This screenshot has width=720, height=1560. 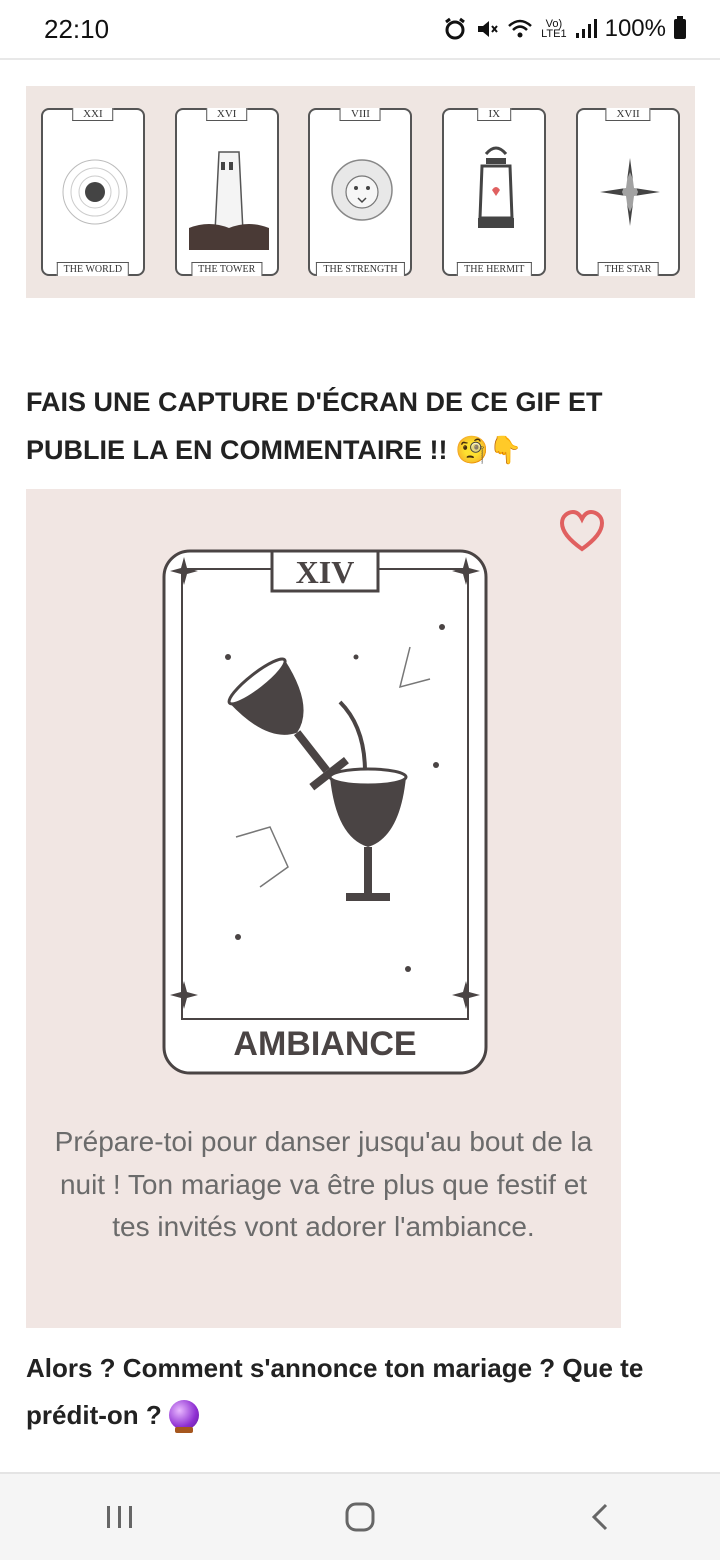 What do you see at coordinates (93, 114) in the screenshot?
I see `card-number: XXI` at bounding box center [93, 114].